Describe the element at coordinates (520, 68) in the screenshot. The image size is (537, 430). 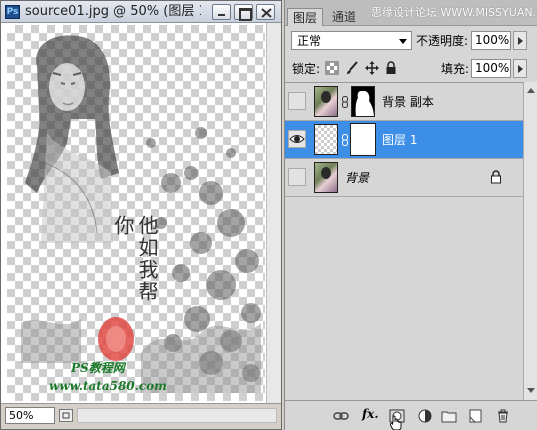
I see `fill-slider-button` at that location.